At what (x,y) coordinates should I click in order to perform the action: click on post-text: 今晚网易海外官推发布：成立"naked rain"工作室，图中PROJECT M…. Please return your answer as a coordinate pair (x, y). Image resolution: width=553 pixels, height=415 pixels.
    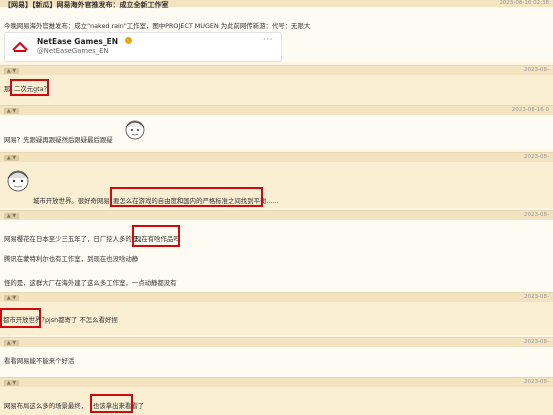
    Looking at the image, I should click on (157, 26).